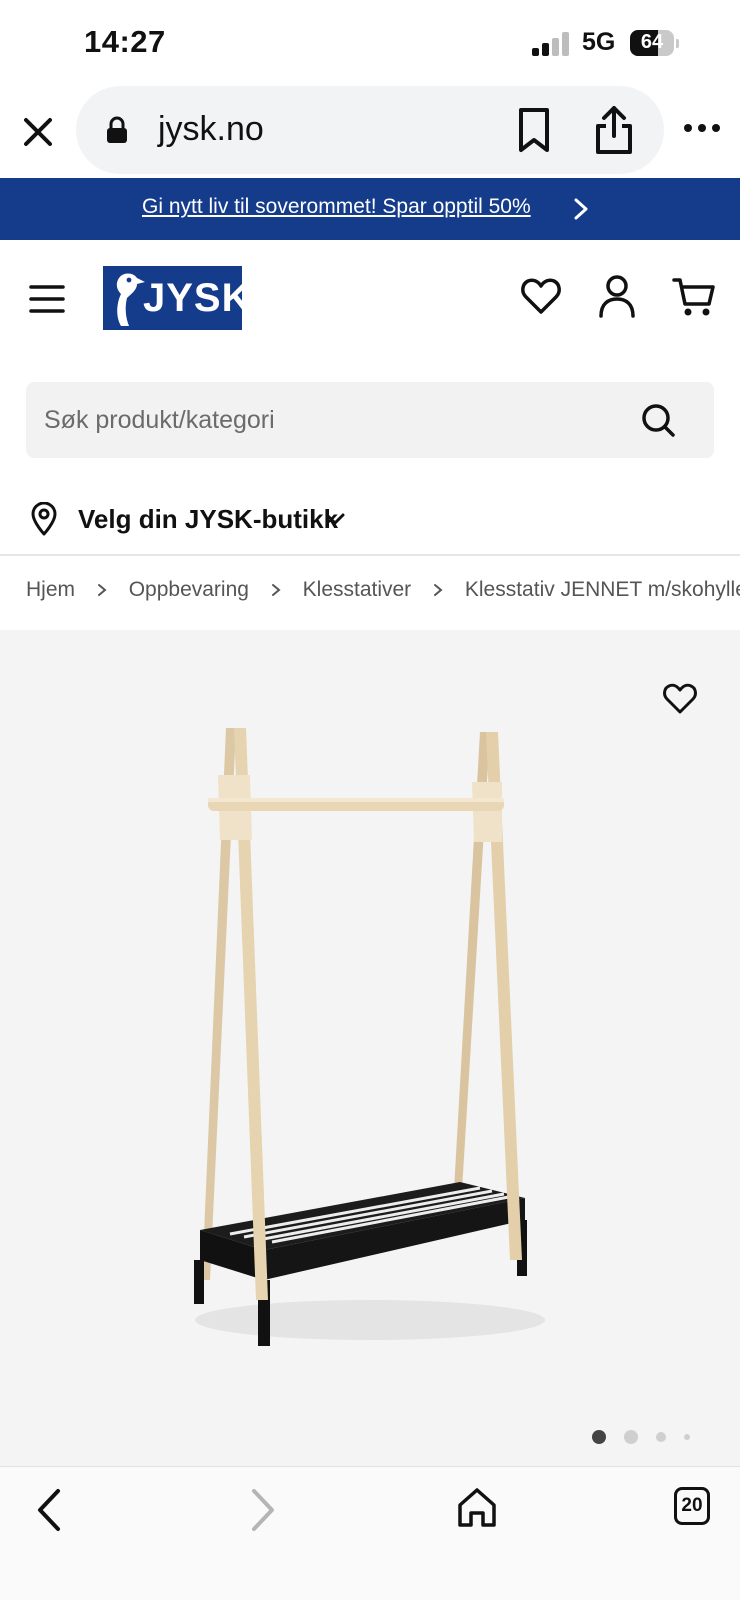  Describe the element at coordinates (130, 299) in the screenshot. I see `logo-bird-icon` at that location.